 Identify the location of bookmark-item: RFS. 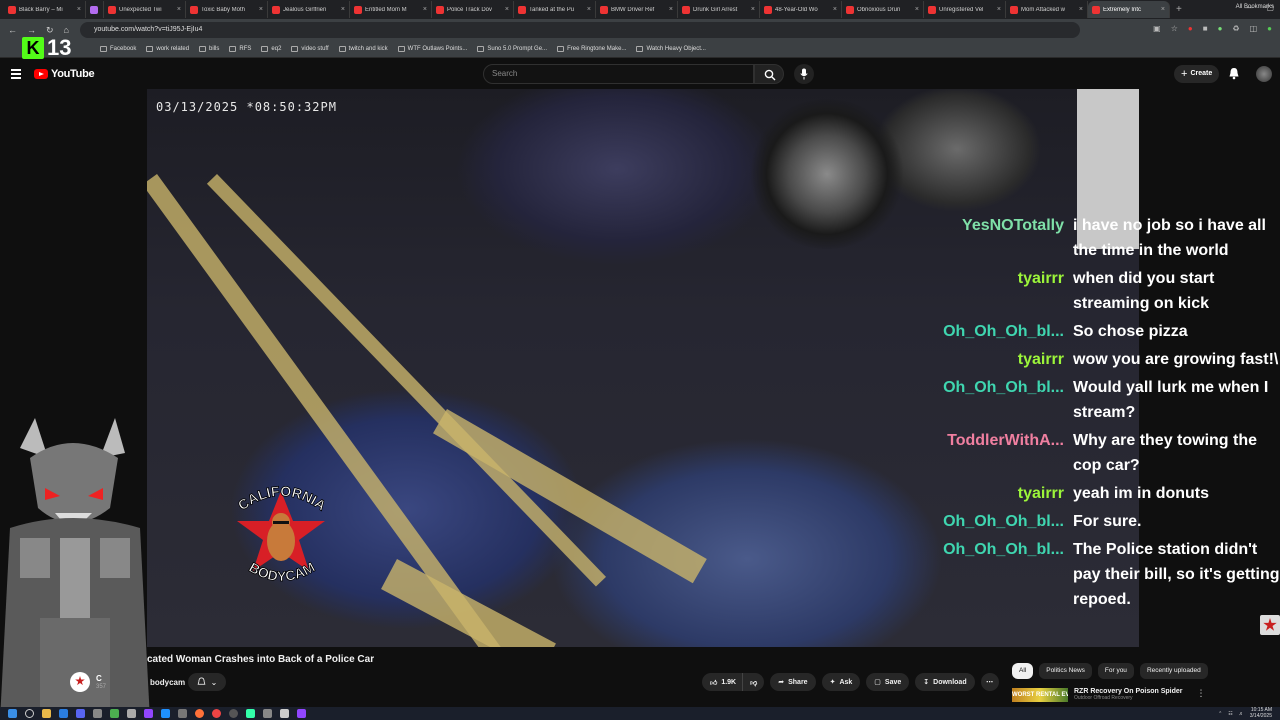
(240, 49).